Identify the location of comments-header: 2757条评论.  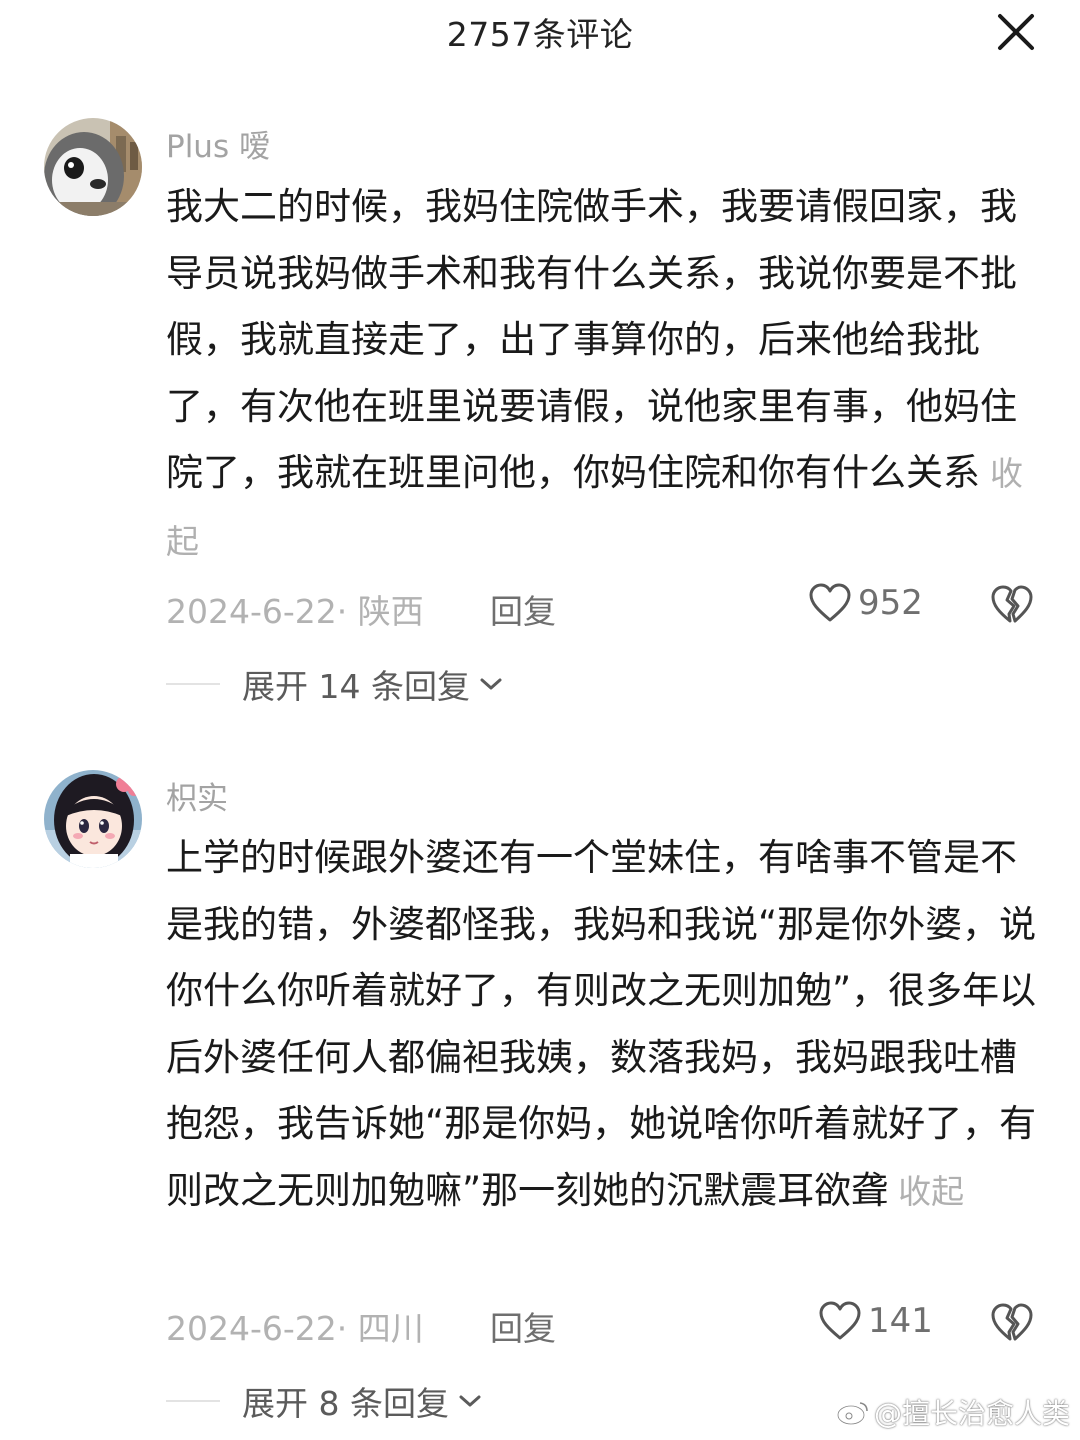
(540, 31).